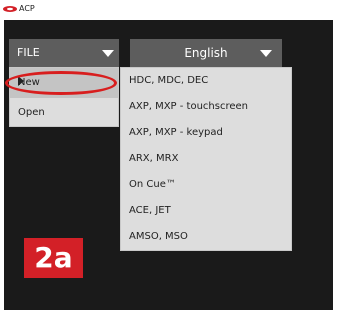 This screenshot has width=339, height=310. What do you see at coordinates (169, 10) in the screenshot?
I see `title-bar: ACP` at bounding box center [169, 10].